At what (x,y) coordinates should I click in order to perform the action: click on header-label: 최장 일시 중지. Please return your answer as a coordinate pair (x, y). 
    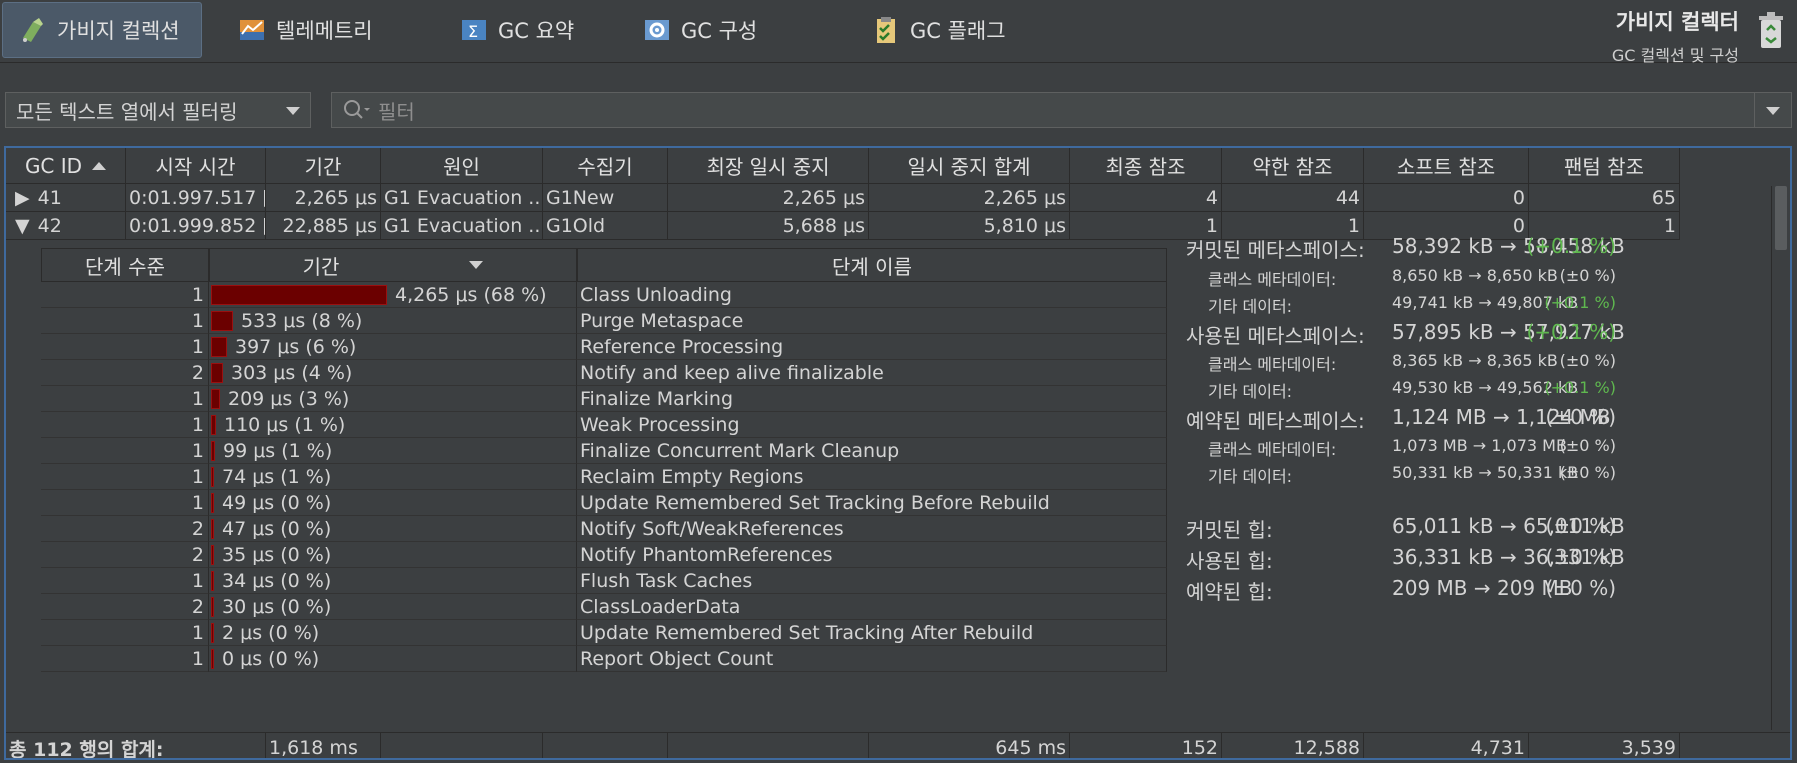
    Looking at the image, I should click on (768, 167).